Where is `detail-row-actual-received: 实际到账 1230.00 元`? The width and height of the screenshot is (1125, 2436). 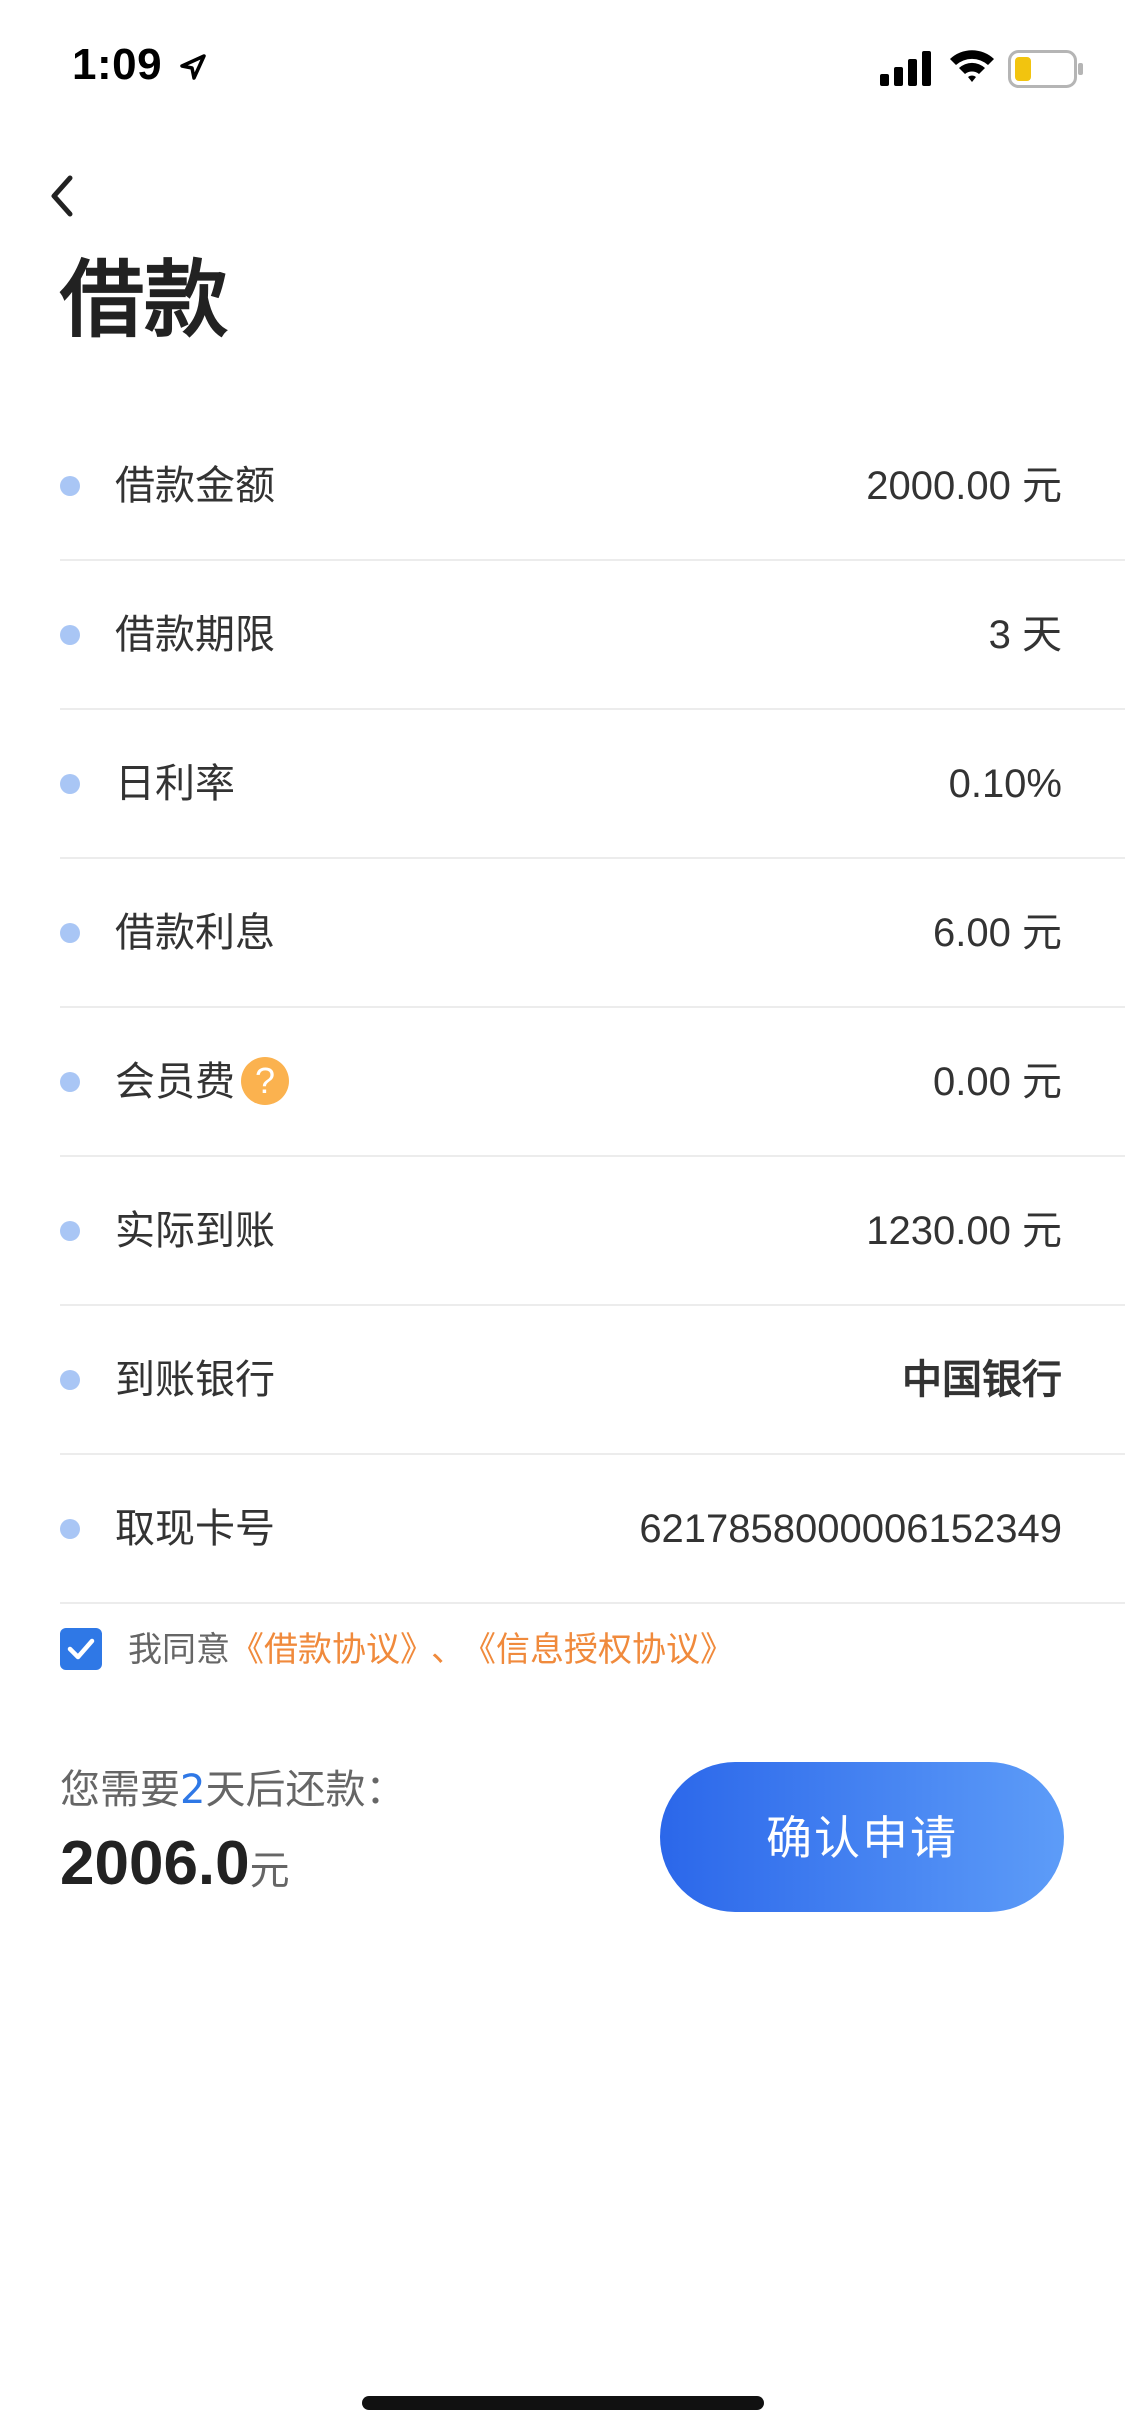 detail-row-actual-received: 实际到账 1230.00 元 is located at coordinates (592, 1231).